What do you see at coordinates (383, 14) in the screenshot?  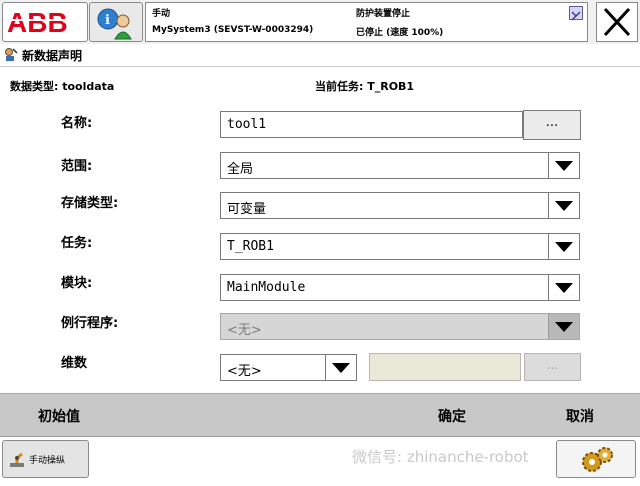 I see `guard-status: 防护装置停止` at bounding box center [383, 14].